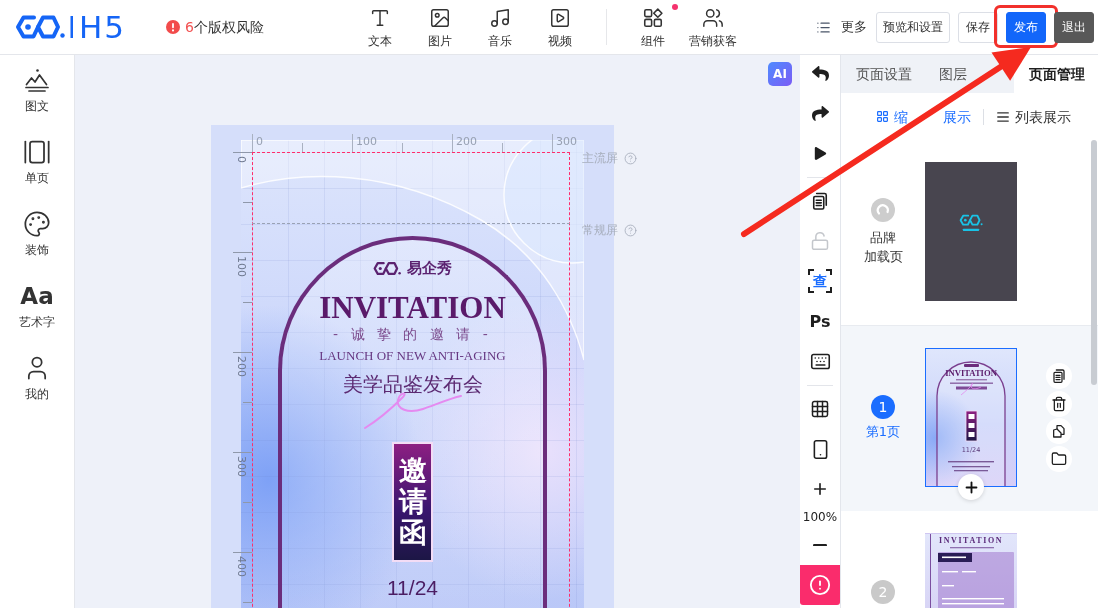  What do you see at coordinates (971, 365) in the screenshot?
I see `mini-logo` at bounding box center [971, 365].